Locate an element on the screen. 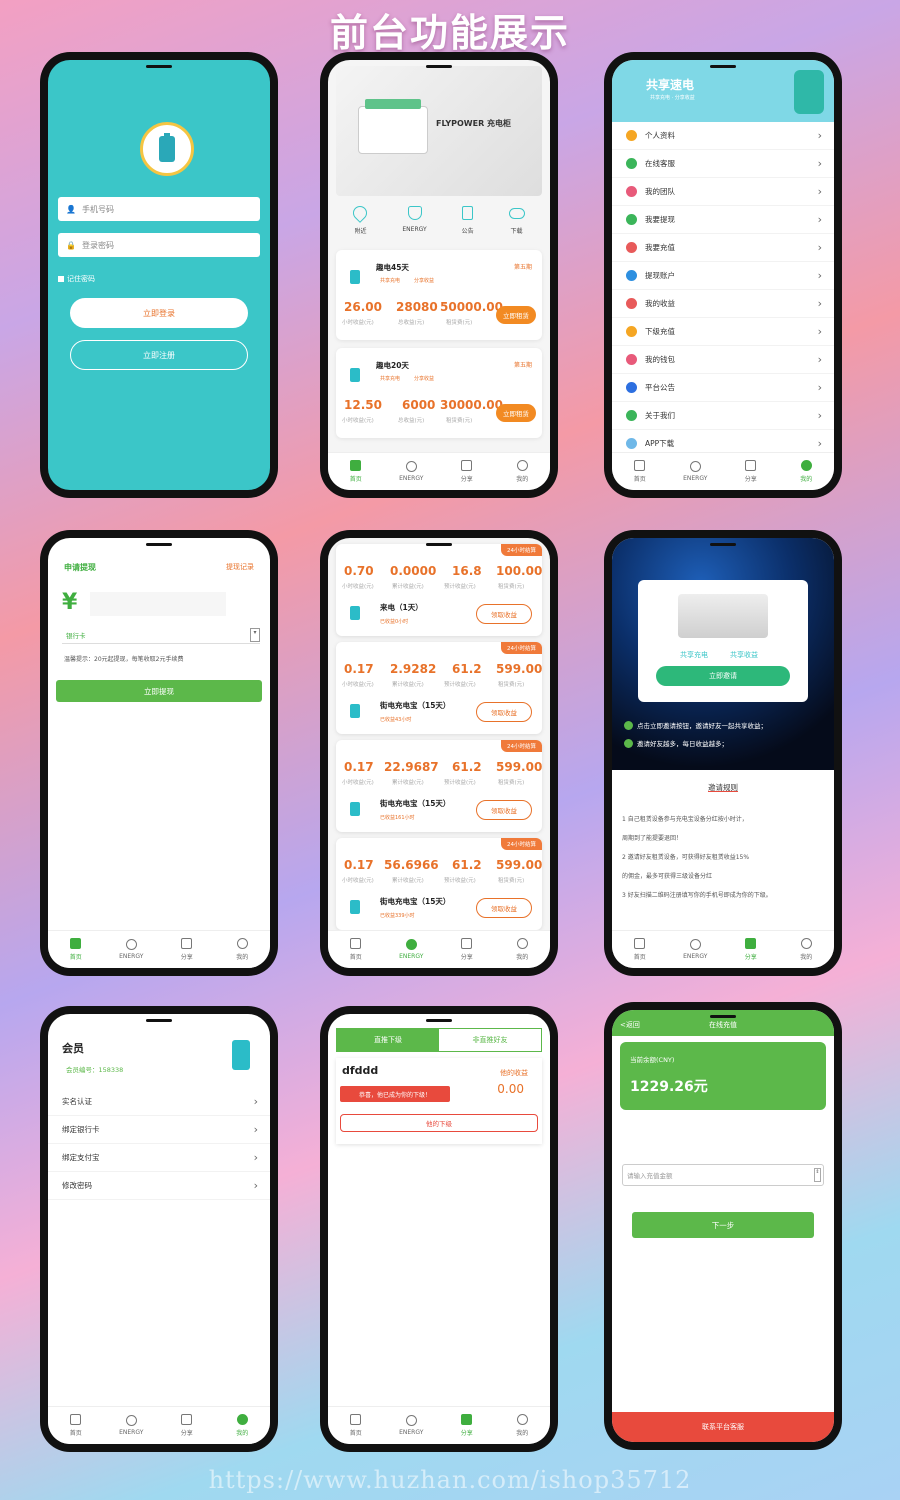 The height and width of the screenshot is (1500, 900). menu-item: 我的收益 › is located at coordinates (723, 304).